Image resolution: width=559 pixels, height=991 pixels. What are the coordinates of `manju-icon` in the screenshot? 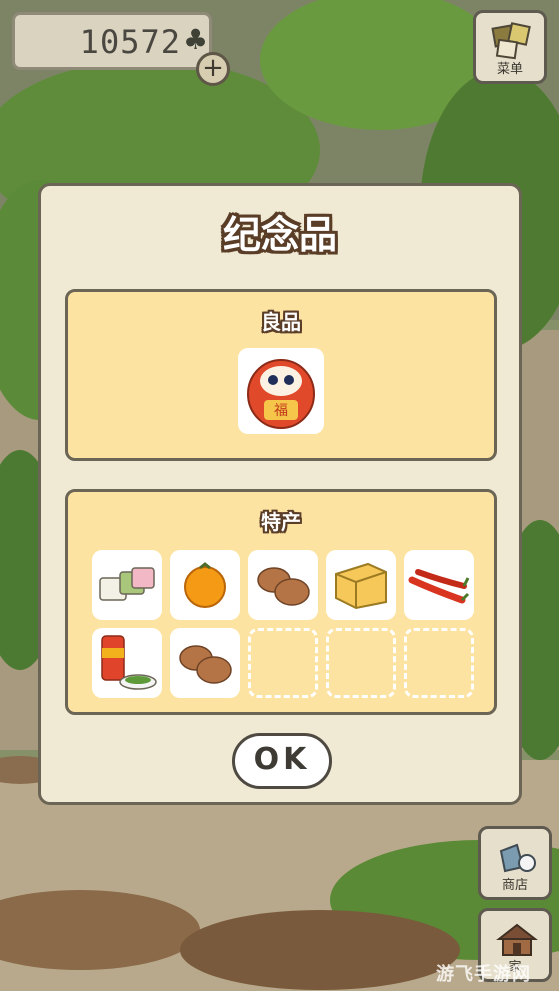 It's located at (283, 586).